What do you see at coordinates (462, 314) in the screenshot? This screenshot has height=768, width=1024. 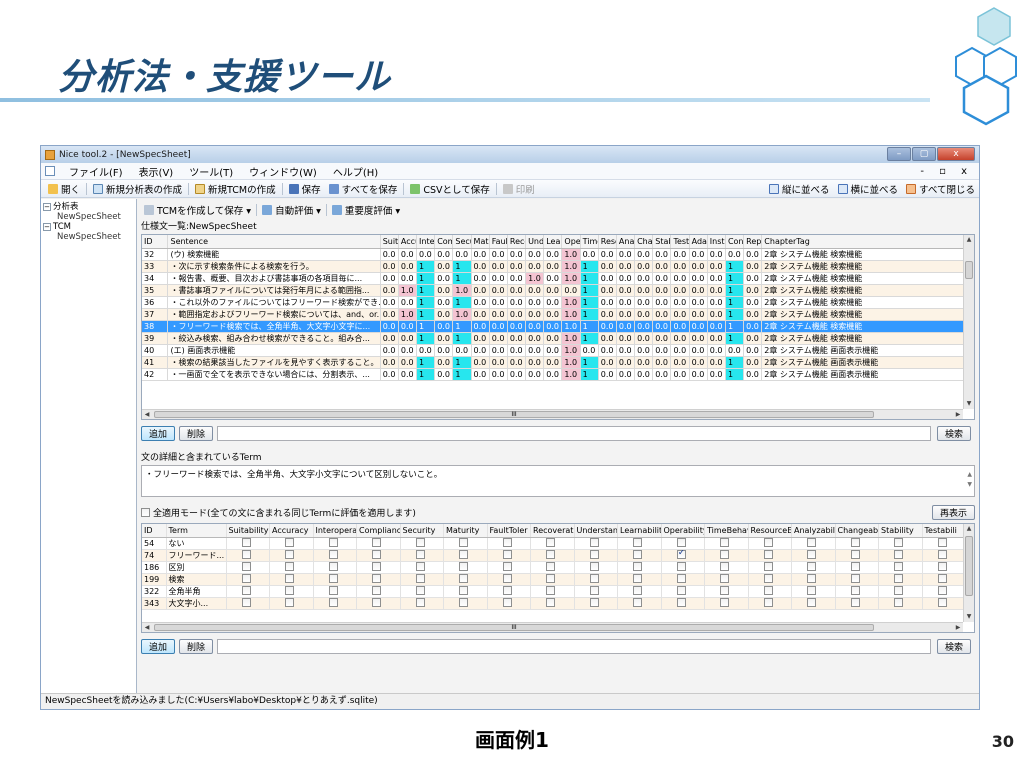 I see `score-cell: 1.0` at bounding box center [462, 314].